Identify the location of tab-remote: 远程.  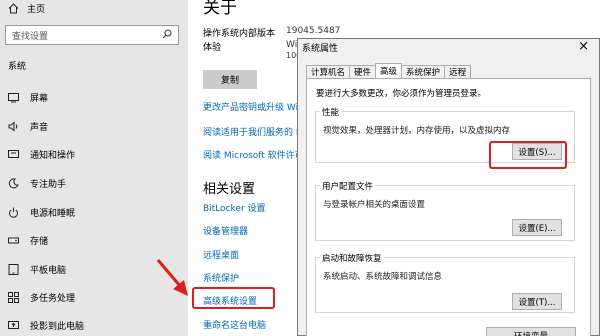
(458, 71).